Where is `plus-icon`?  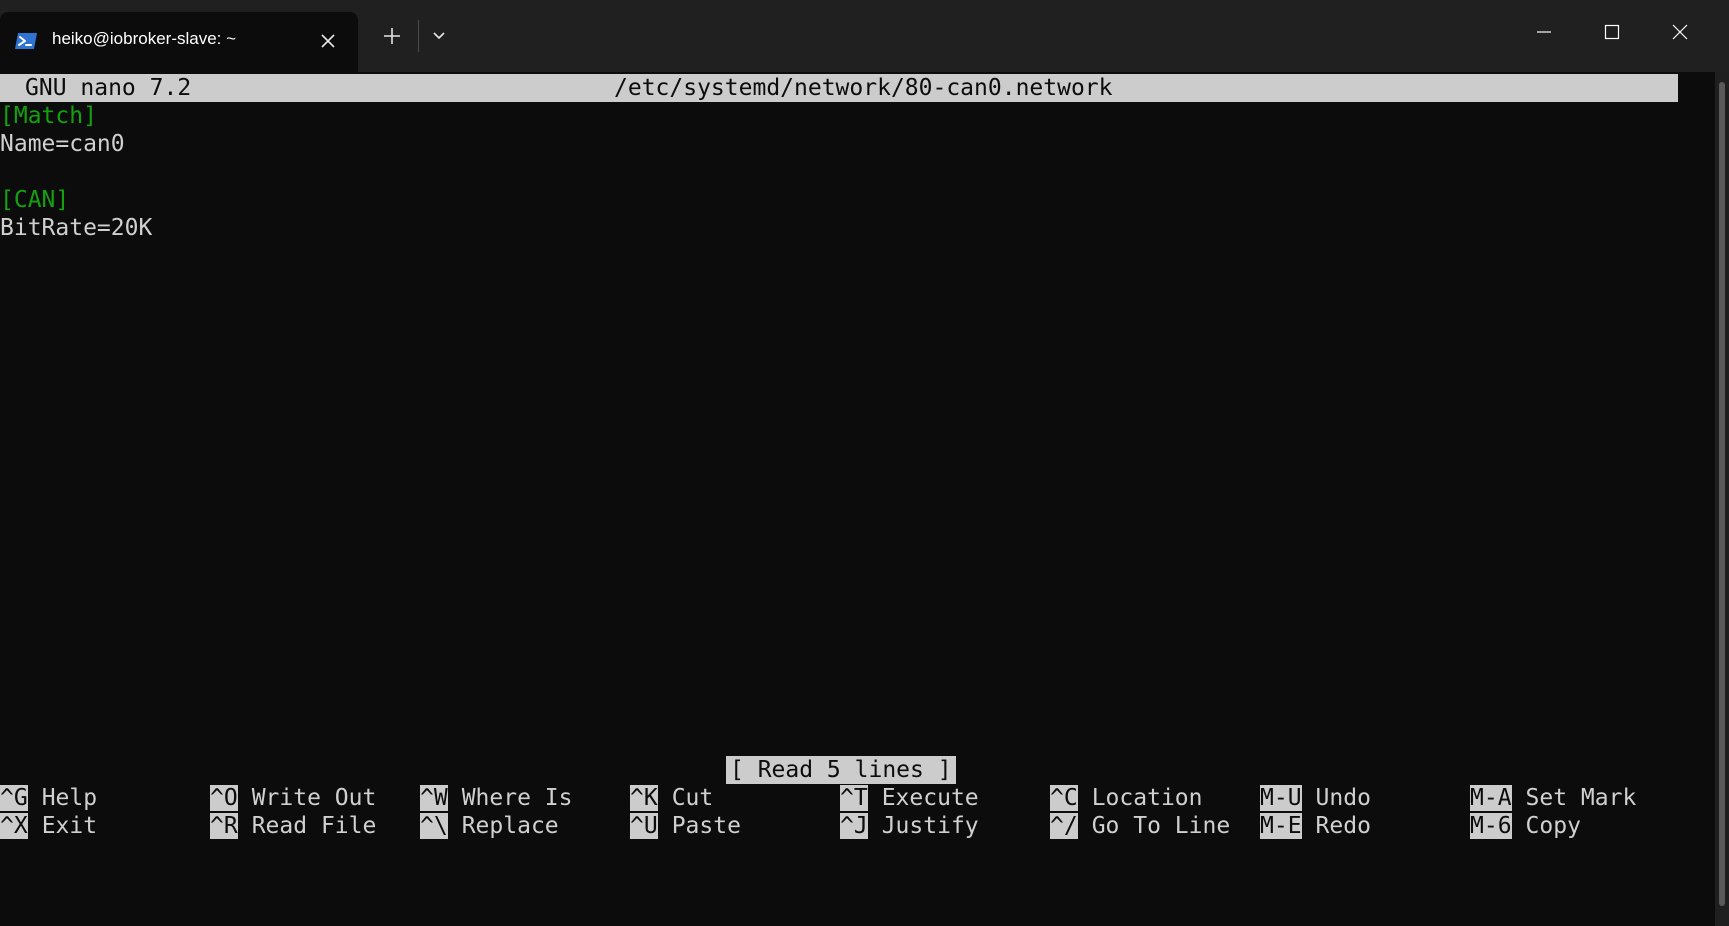
plus-icon is located at coordinates (392, 36).